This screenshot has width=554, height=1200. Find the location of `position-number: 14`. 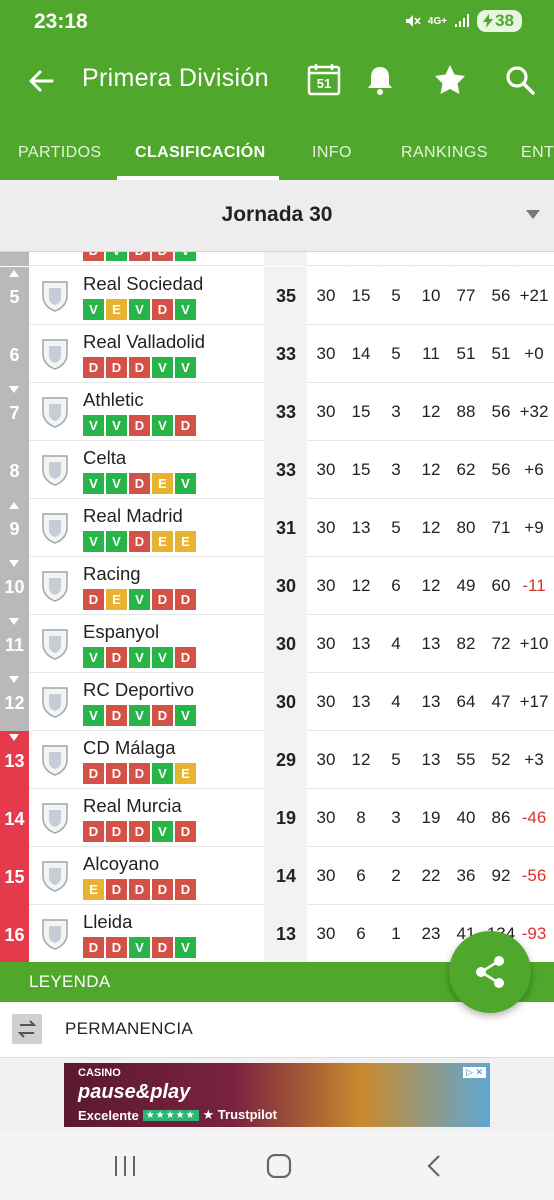

position-number: 14 is located at coordinates (14, 819).